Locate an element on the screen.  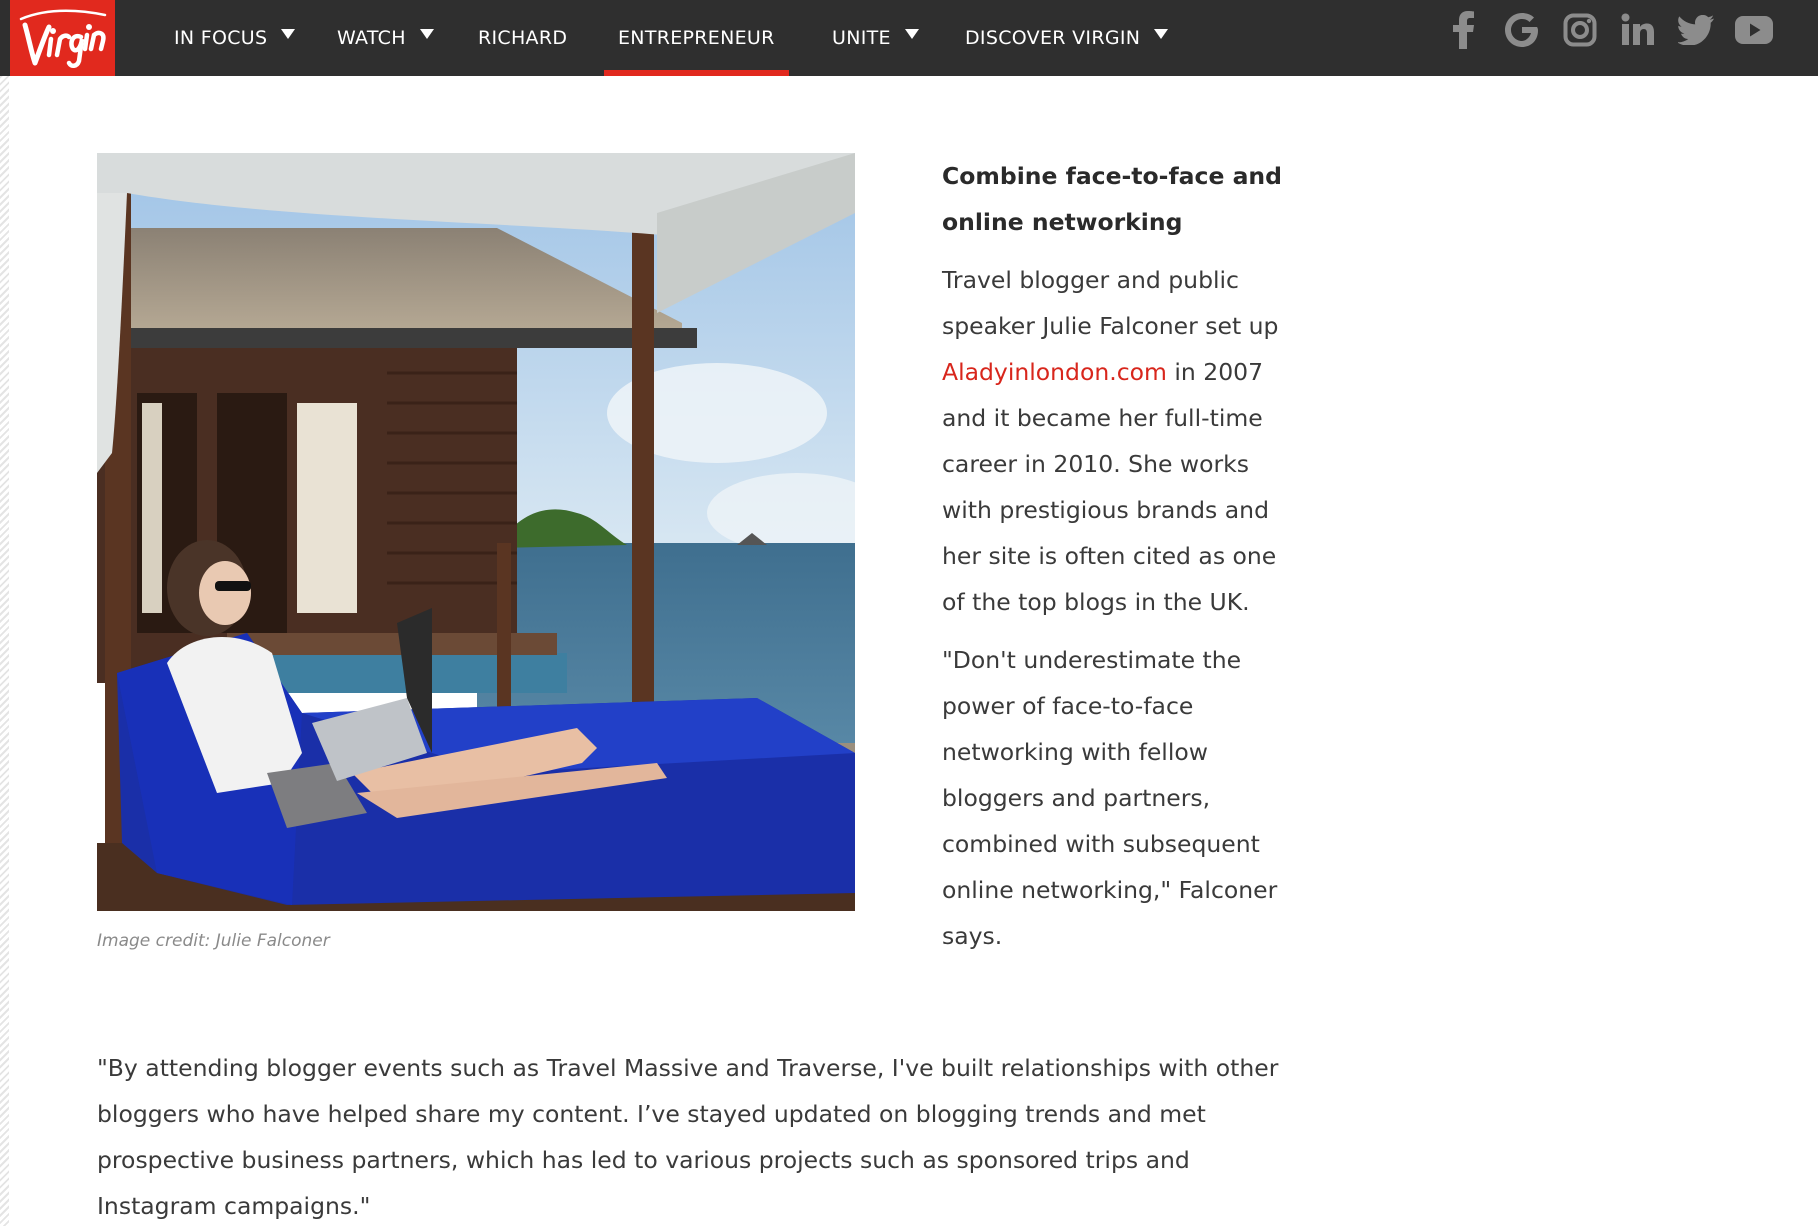
nav-item-label: UNITE is located at coordinates (861, 38).